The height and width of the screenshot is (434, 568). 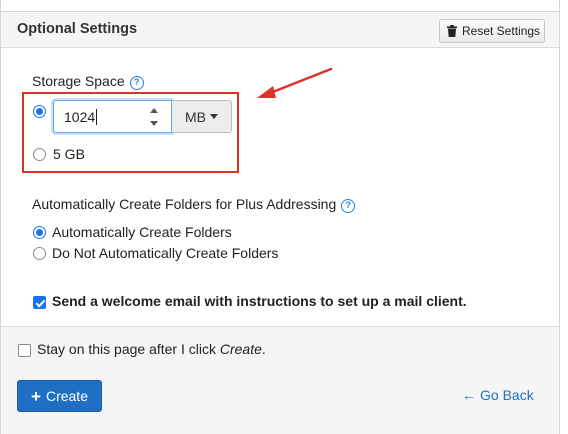 I want to click on welcome-email-checkbox, so click(x=39, y=302).